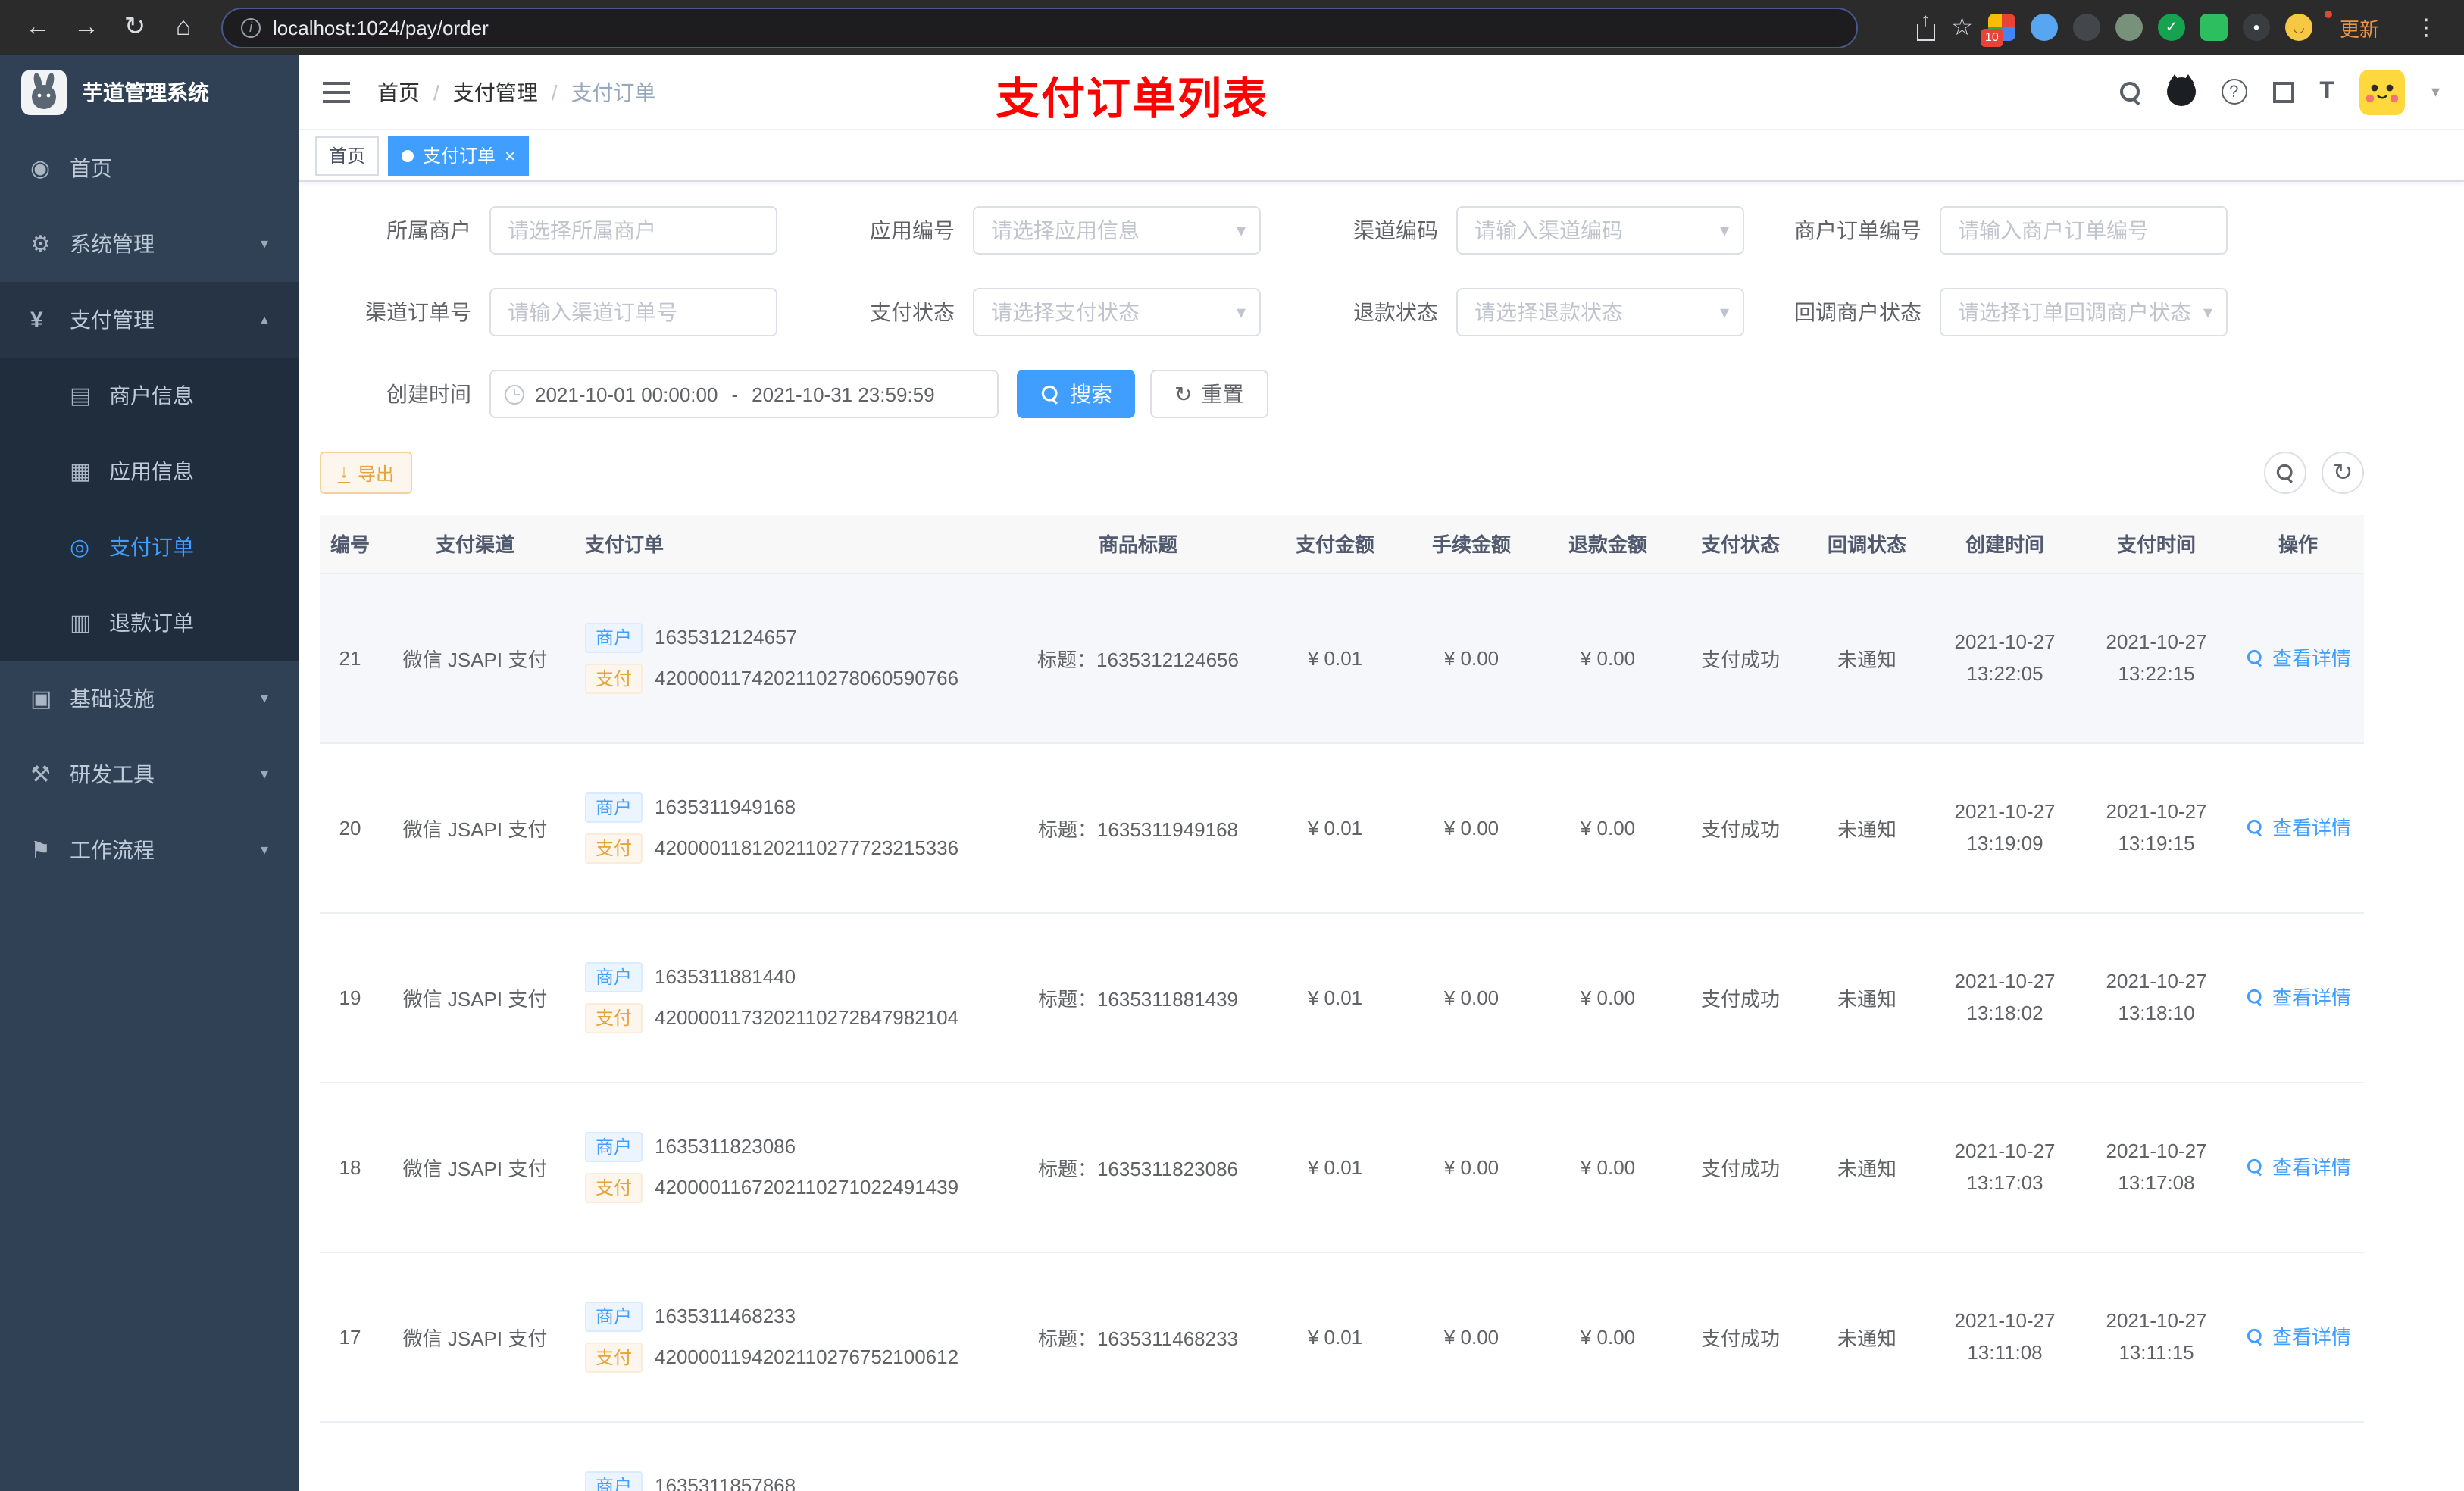 This screenshot has height=1491, width=2464. I want to click on pay-transaction-no: 4200001174202110278060590766, so click(807, 678).